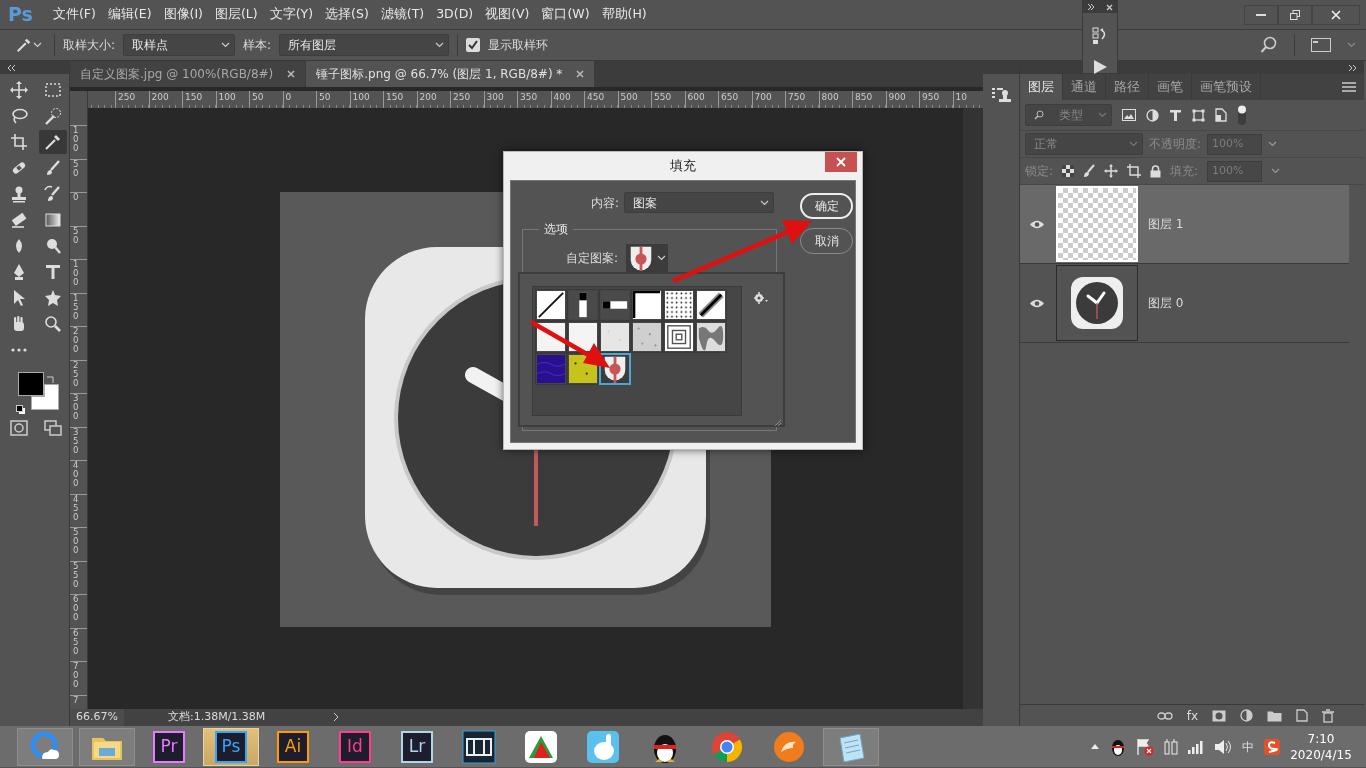 The width and height of the screenshot is (1366, 768). Describe the element at coordinates (257, 45) in the screenshot. I see `field-label: 样本:` at that location.